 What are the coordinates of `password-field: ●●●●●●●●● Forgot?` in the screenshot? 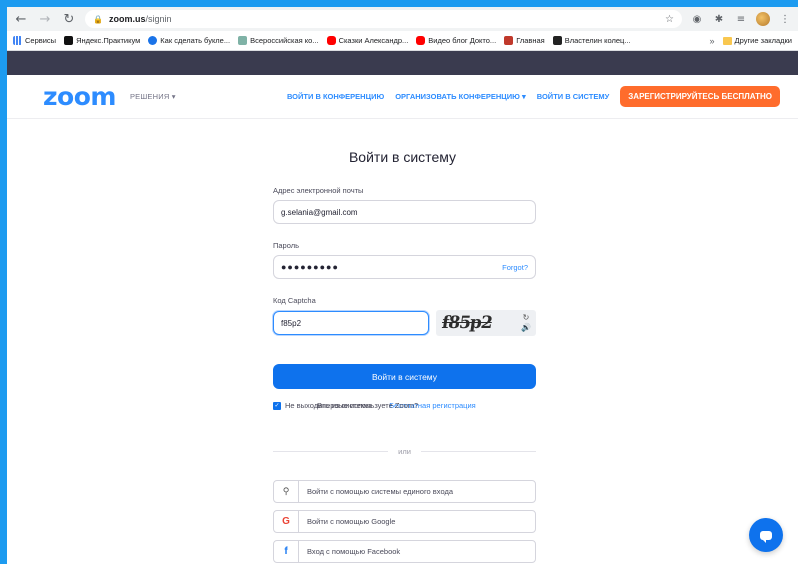 It's located at (404, 267).